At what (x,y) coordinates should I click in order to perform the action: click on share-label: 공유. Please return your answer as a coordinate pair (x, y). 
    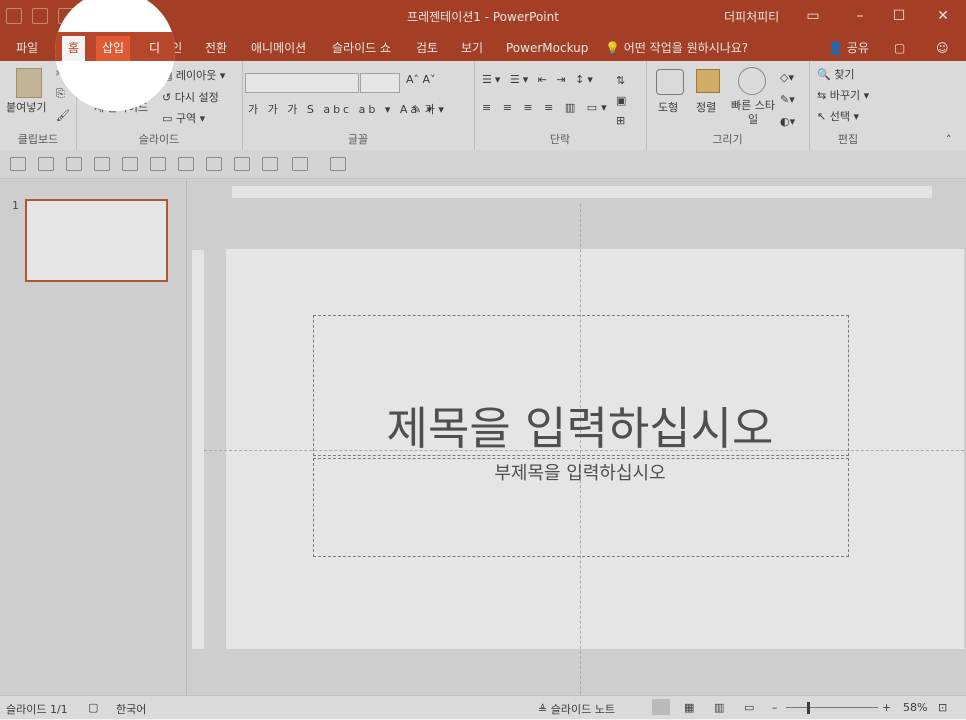
    Looking at the image, I should click on (857, 48).